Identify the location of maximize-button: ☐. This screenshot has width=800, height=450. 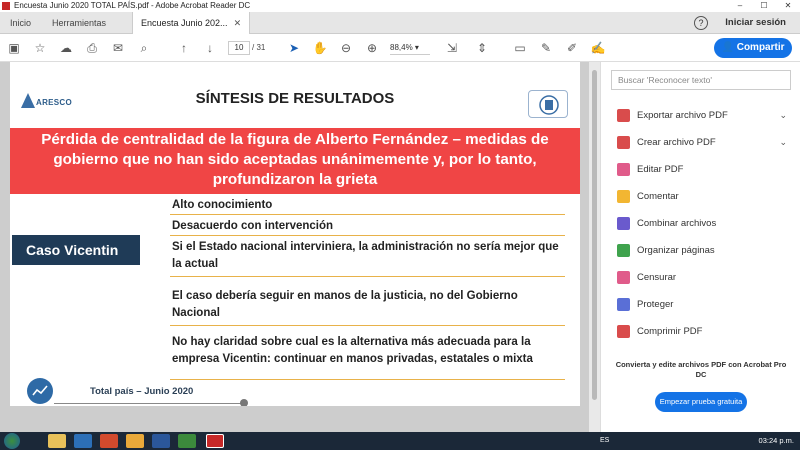
(764, 6).